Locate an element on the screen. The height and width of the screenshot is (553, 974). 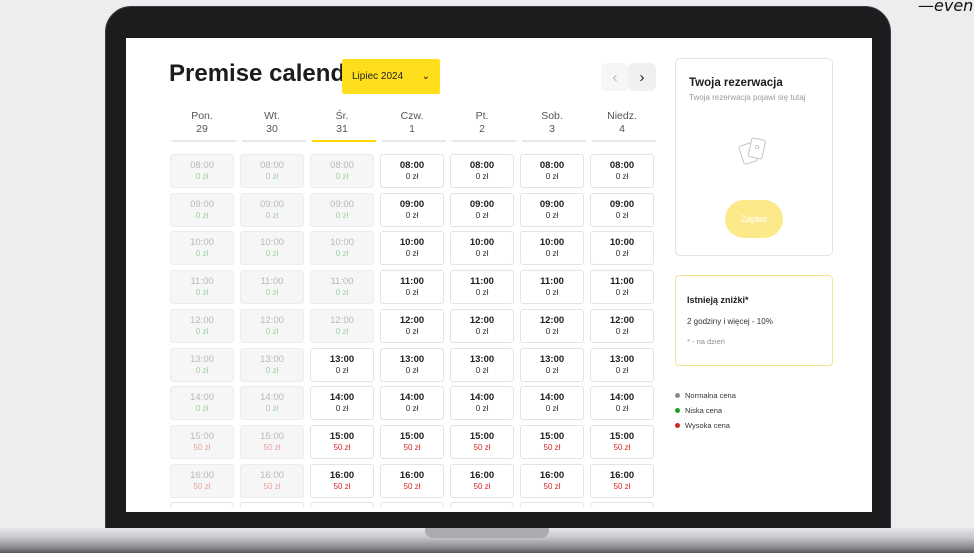
next-week-button: › is located at coordinates (642, 77).